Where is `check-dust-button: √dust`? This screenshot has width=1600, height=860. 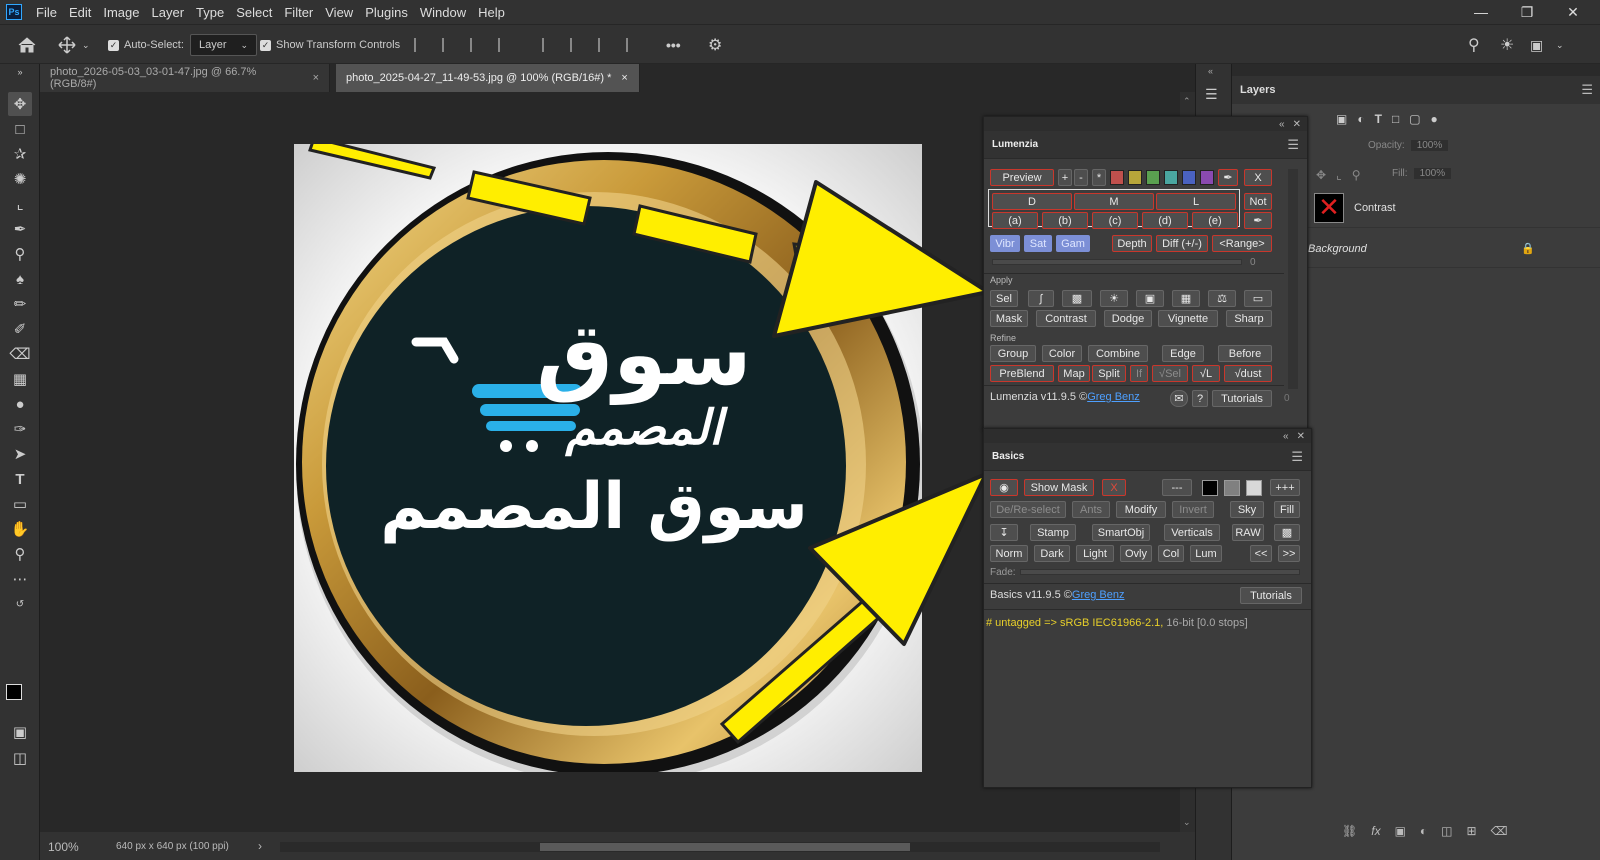
check-dust-button: √dust is located at coordinates (1248, 373).